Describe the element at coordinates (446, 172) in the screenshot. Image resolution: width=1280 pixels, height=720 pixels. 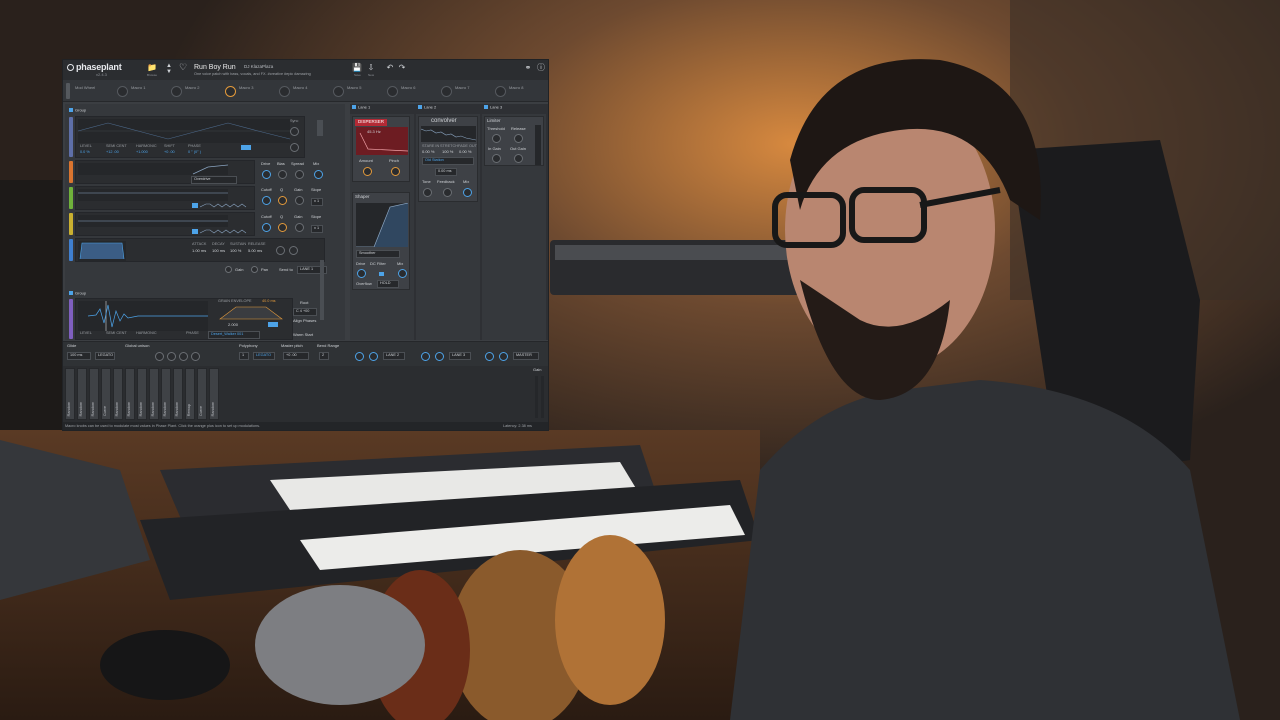
I see `conv-delay-value: 0.00 ms` at that location.